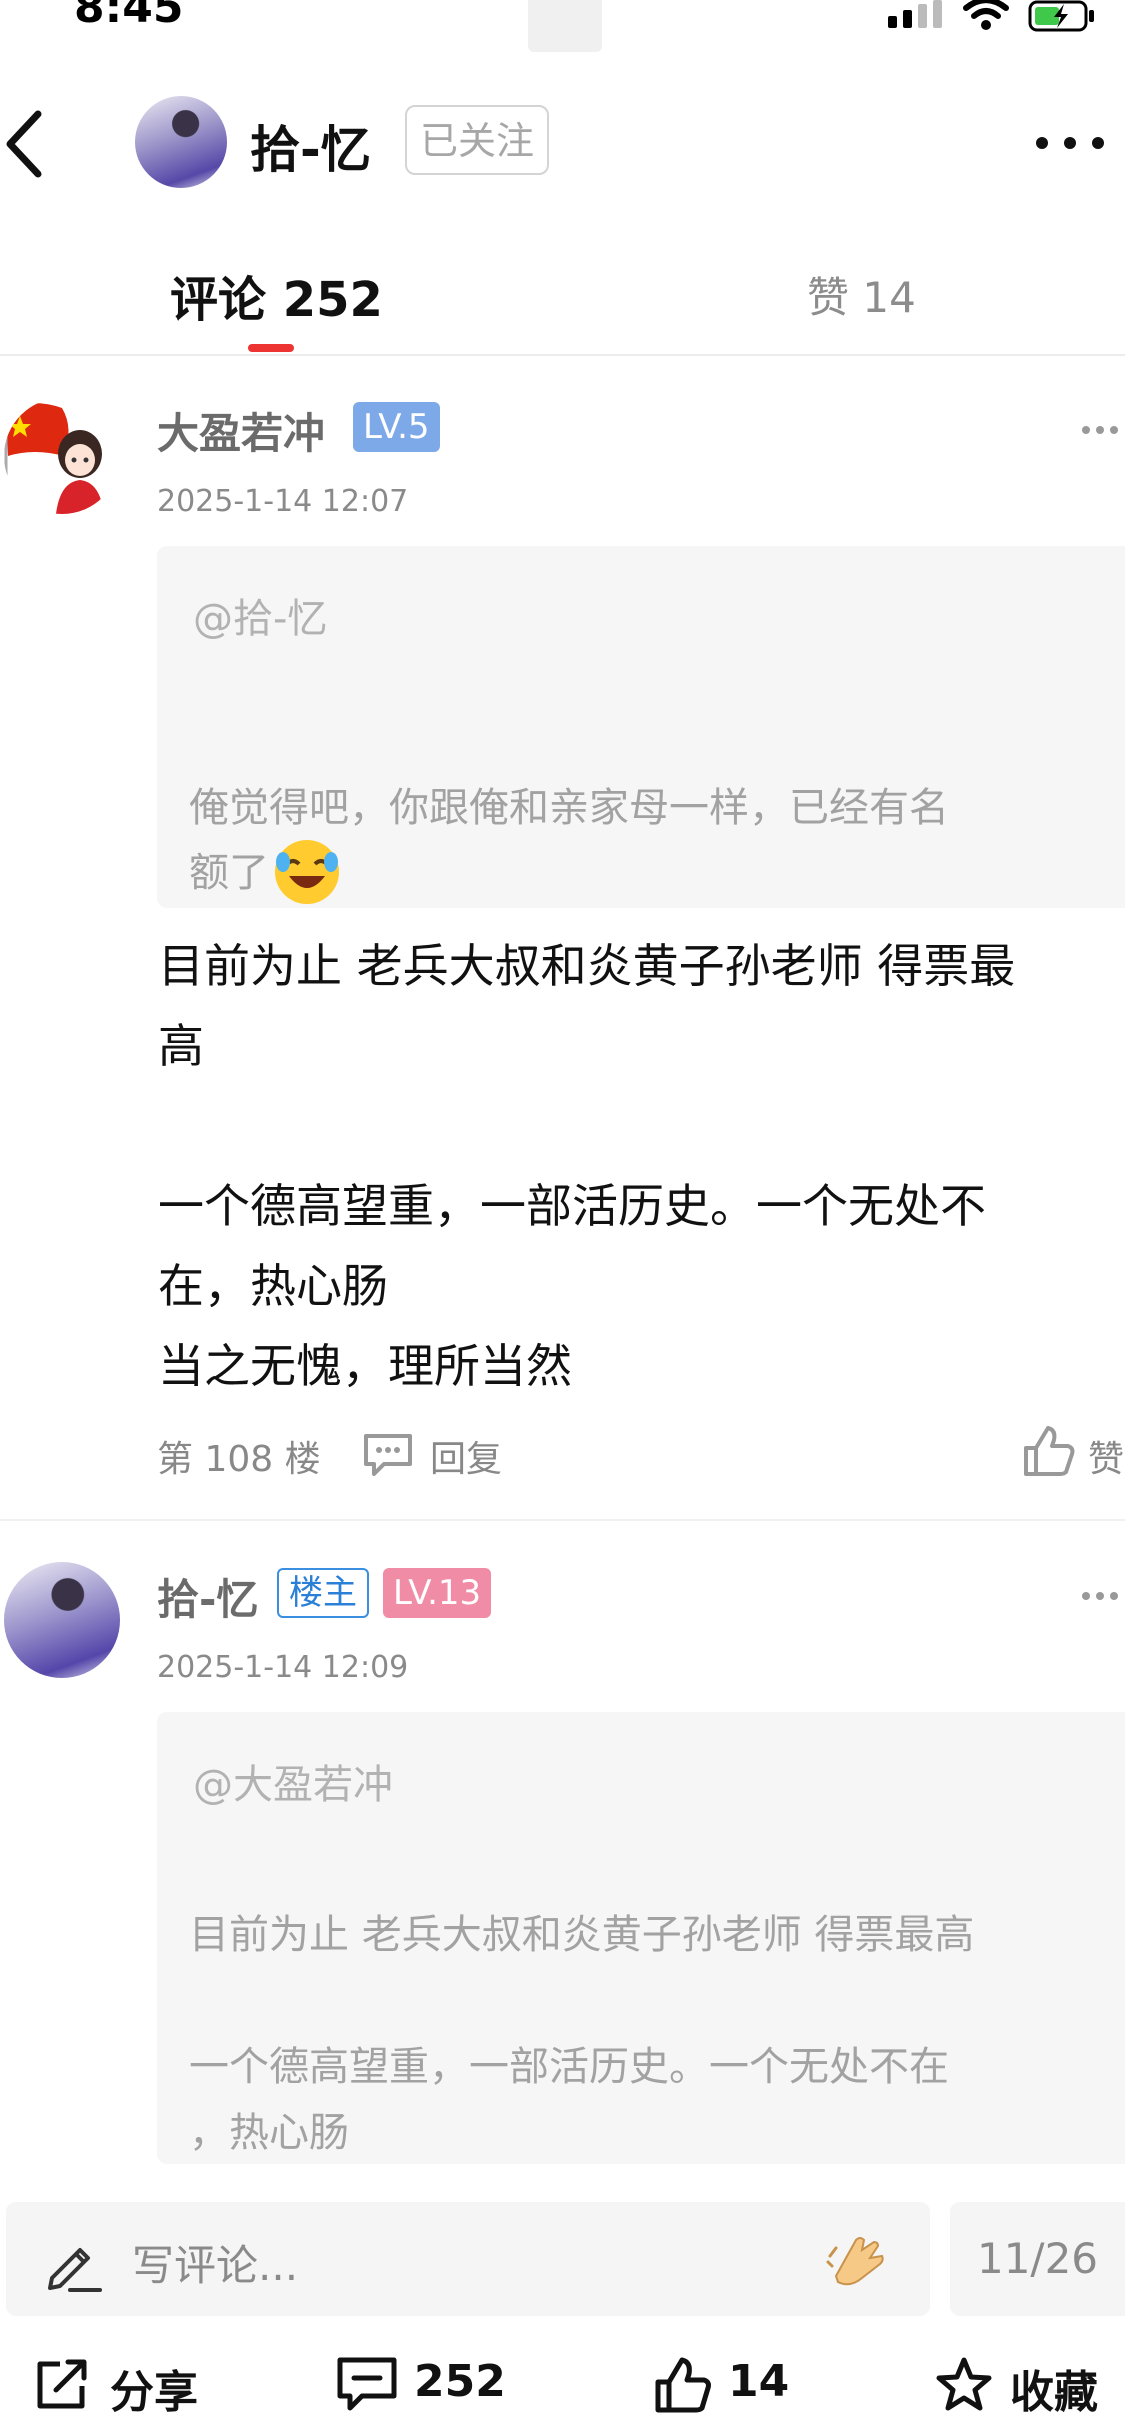 This screenshot has width=1125, height=2436. I want to click on star-icon, so click(964, 2384).